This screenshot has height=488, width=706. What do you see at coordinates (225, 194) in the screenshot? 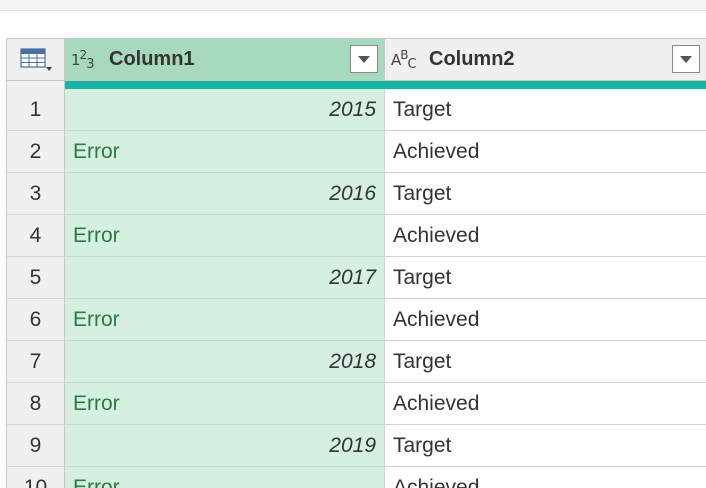
I see `column1-cell: 2016` at bounding box center [225, 194].